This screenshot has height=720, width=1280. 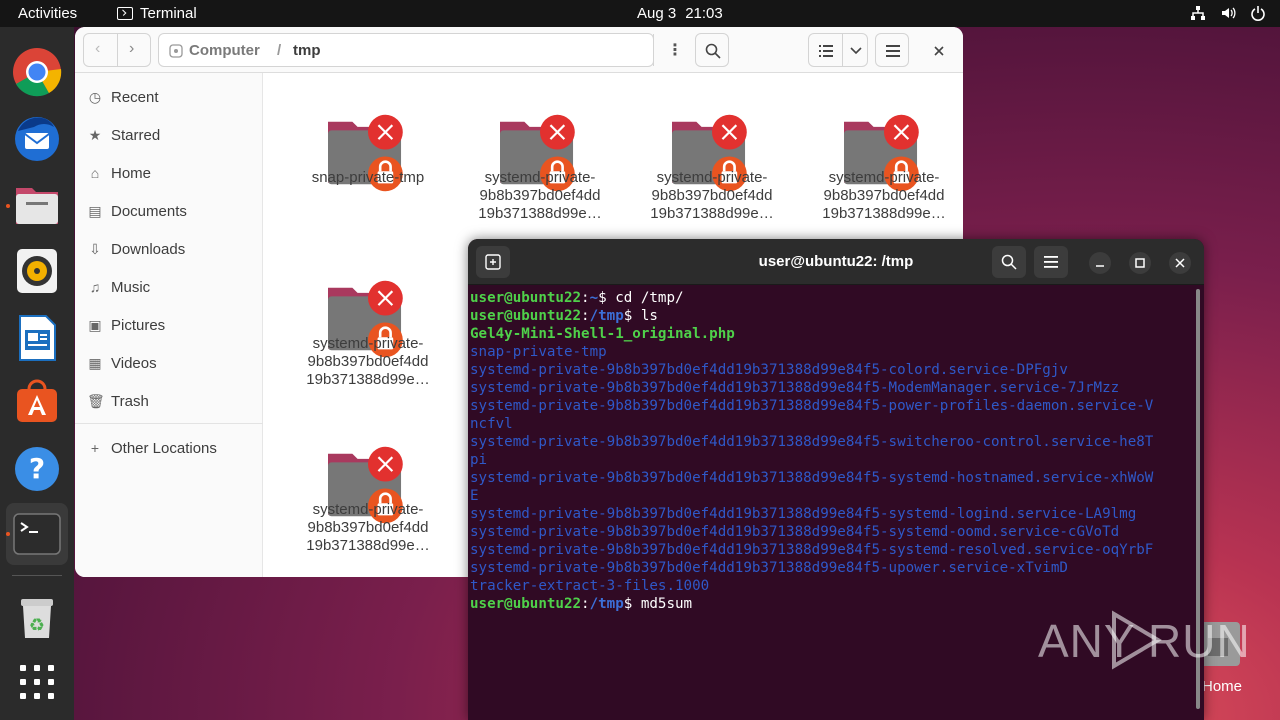 I want to click on trash-icon: ♻, so click(x=37, y=618).